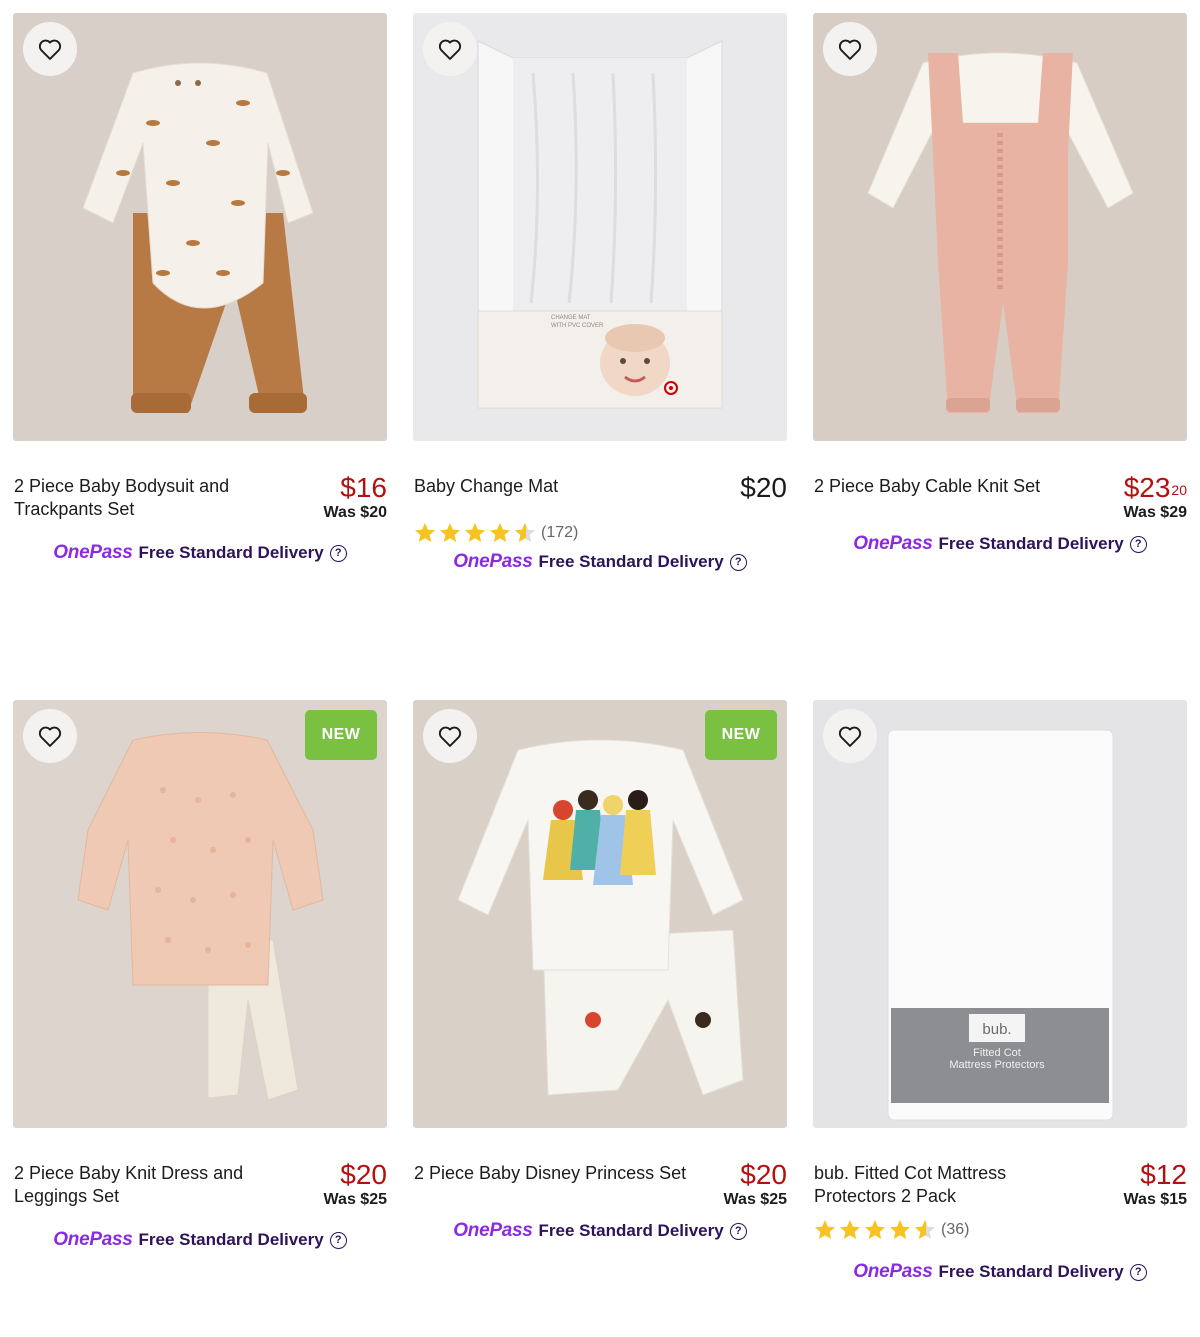 The image size is (1200, 1337). What do you see at coordinates (997, 1065) in the screenshot?
I see `svg-text: Mattress Protectors` at bounding box center [997, 1065].